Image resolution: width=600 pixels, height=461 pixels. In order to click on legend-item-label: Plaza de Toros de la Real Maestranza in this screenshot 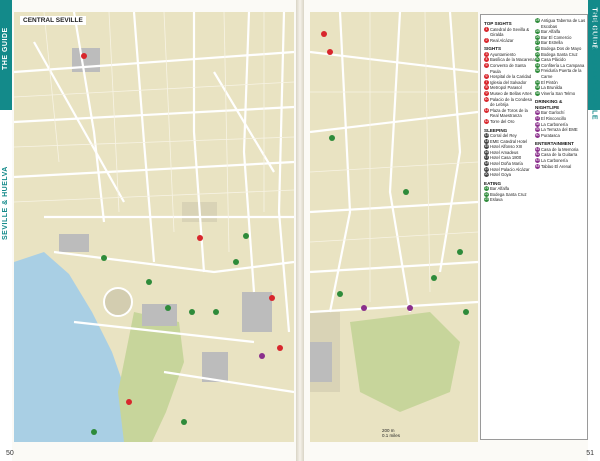, I will do `click(509, 113)`.